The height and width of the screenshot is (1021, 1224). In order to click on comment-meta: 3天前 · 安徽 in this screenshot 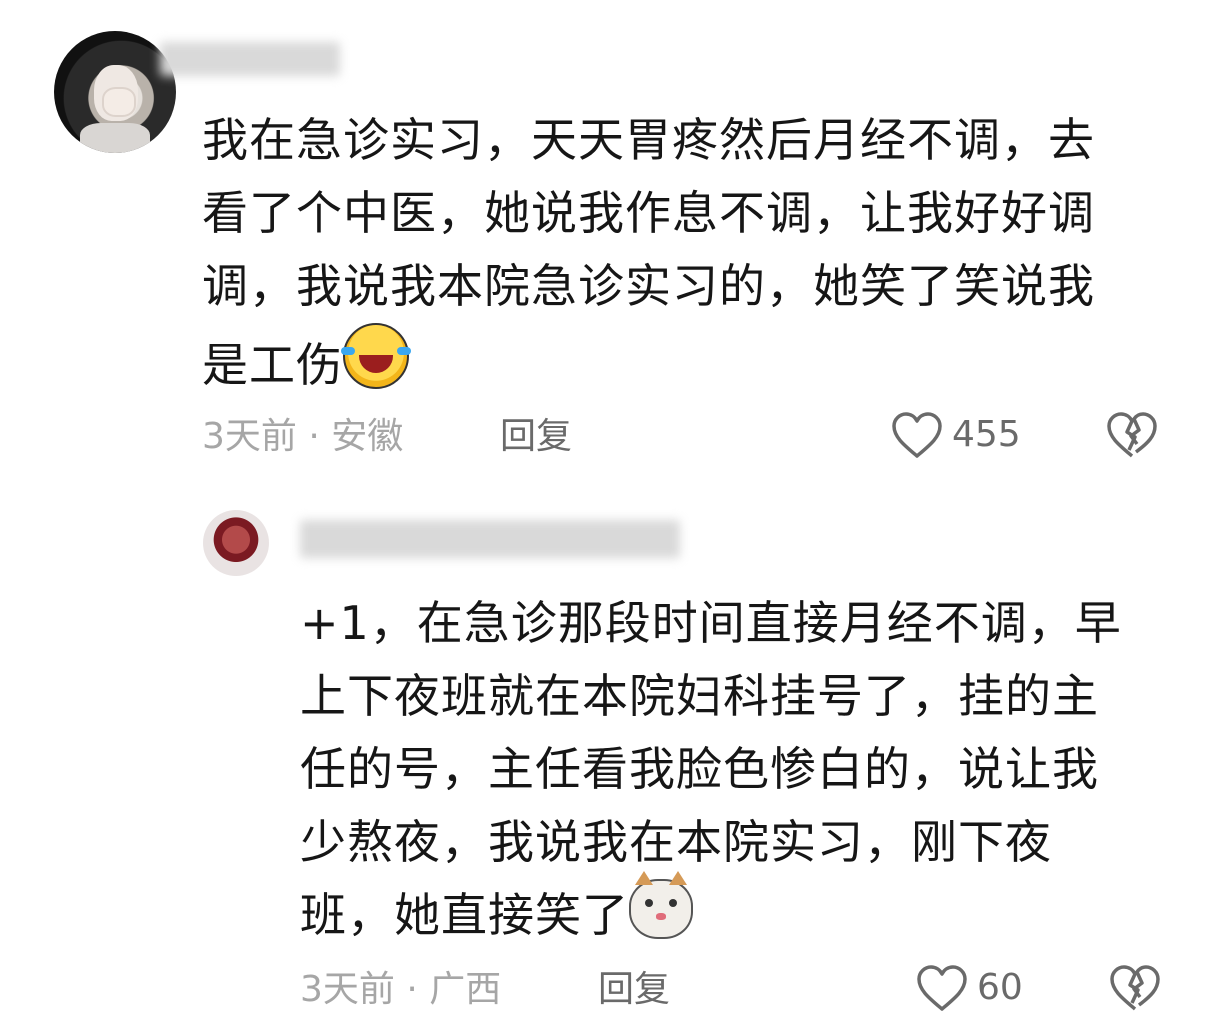, I will do `click(303, 436)`.